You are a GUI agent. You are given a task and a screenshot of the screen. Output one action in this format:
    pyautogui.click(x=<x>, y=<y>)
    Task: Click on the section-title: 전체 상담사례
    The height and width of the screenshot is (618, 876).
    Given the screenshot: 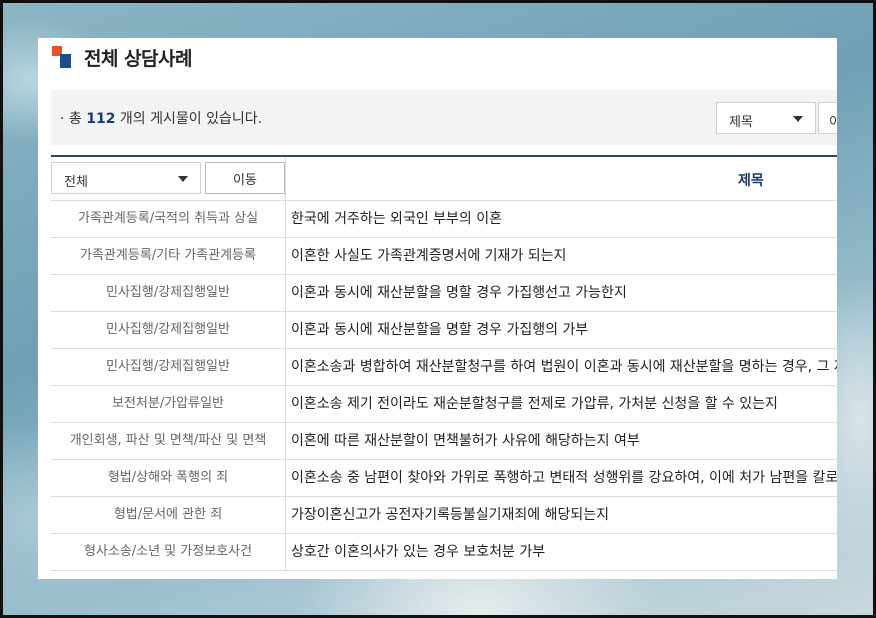 What is the action you would take?
    pyautogui.click(x=138, y=58)
    